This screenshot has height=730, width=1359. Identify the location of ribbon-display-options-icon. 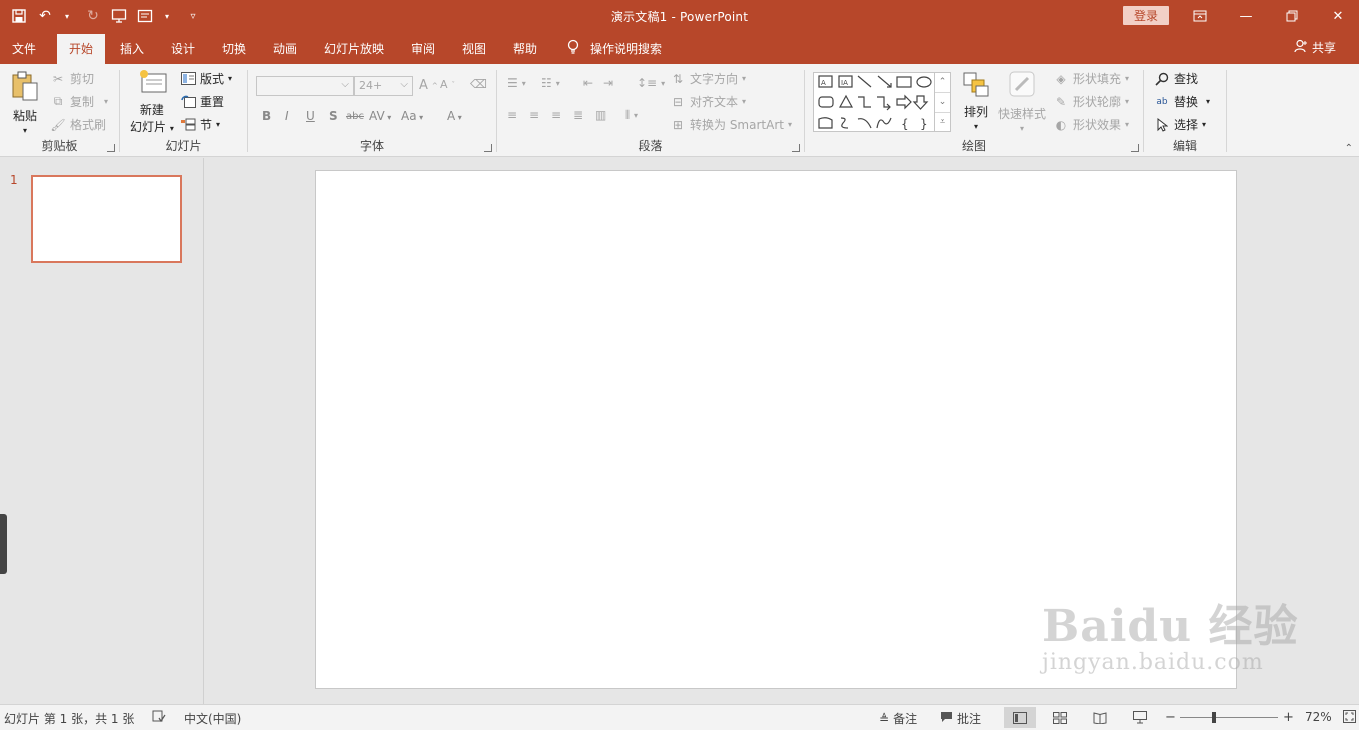
(1200, 16).